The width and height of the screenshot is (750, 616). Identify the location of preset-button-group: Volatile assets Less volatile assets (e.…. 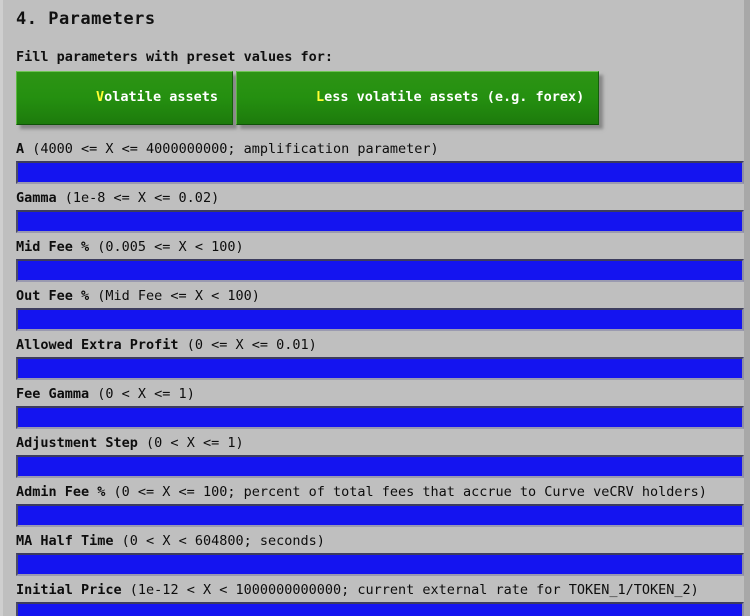
(376, 95).